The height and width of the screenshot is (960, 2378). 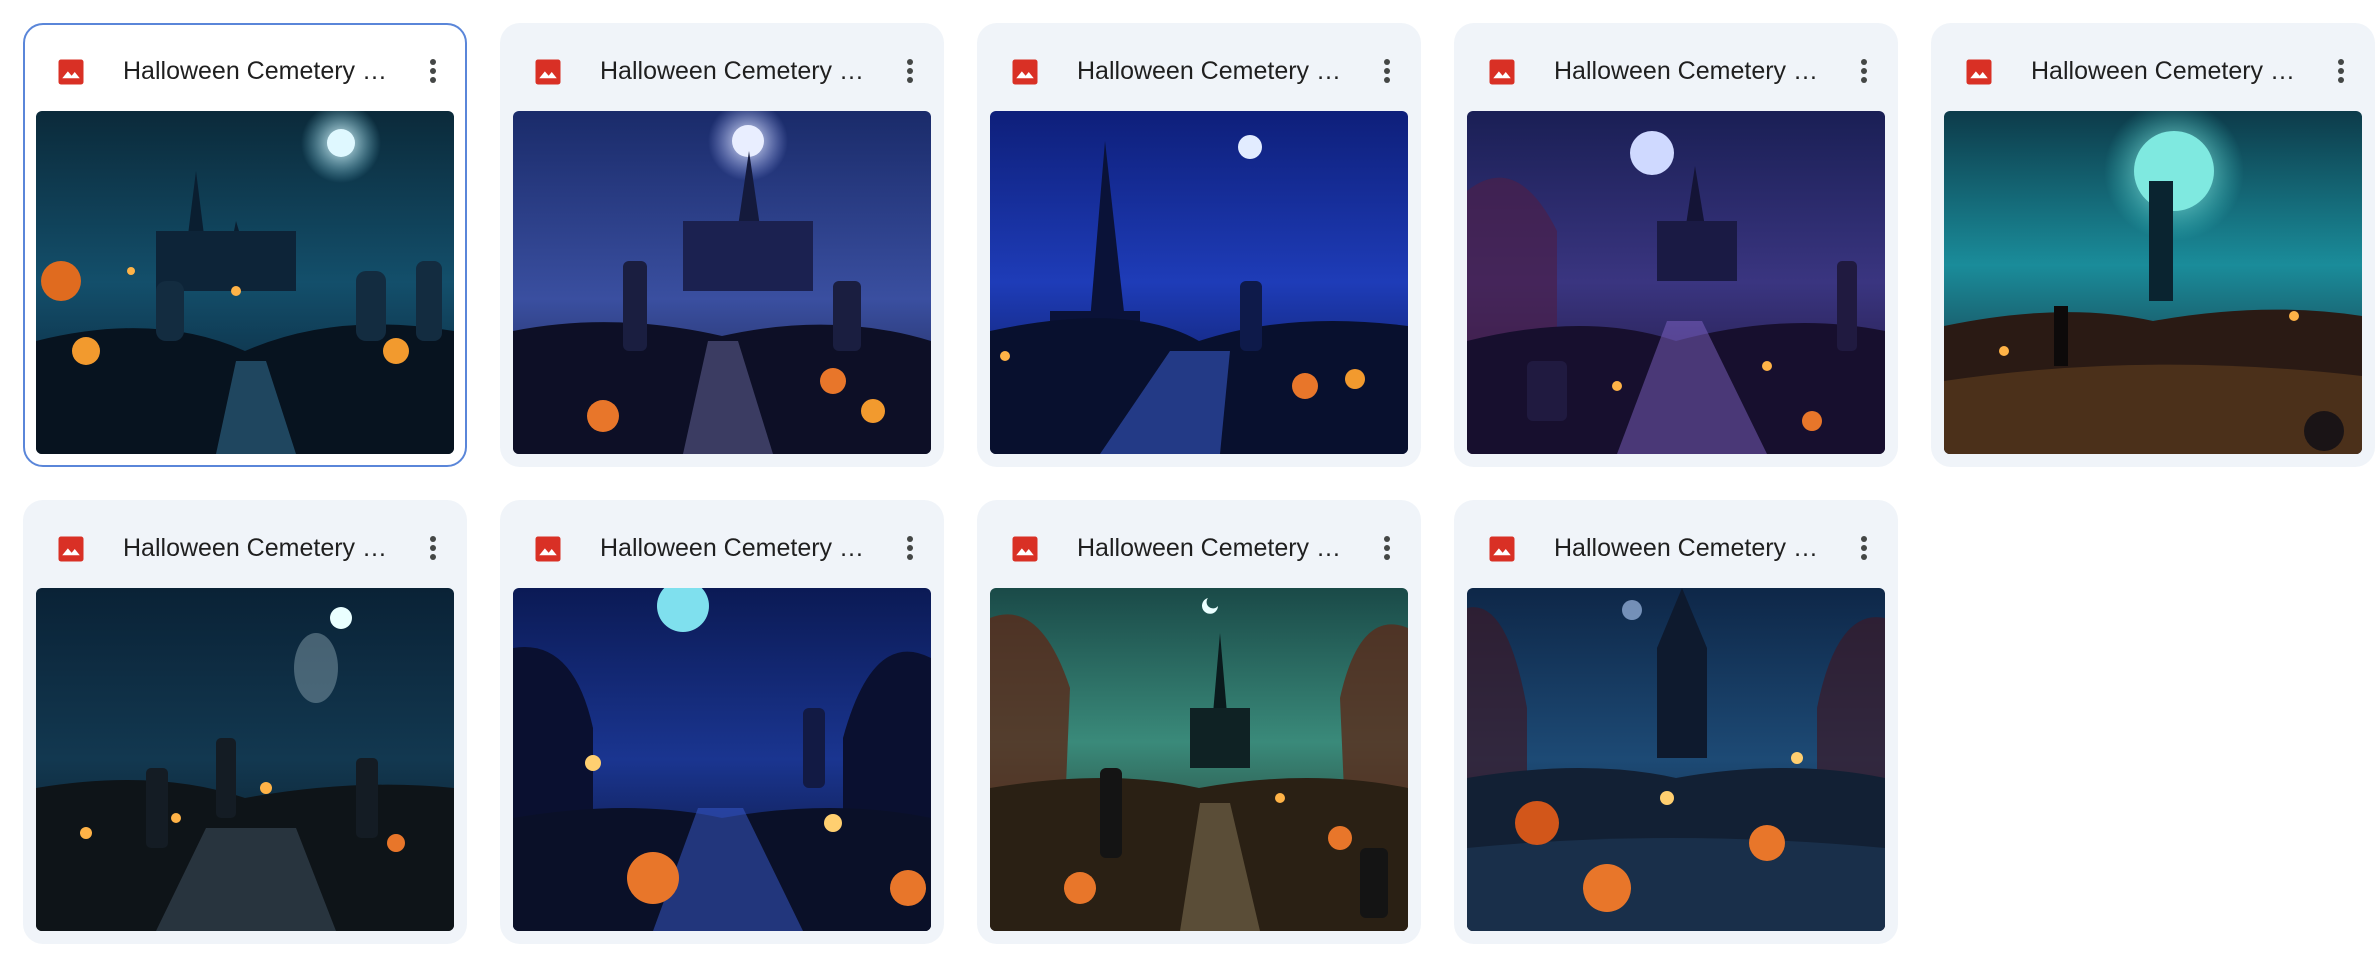 I want to click on file-card-header: Halloween Cemetery Background 4, so click(x=1676, y=67).